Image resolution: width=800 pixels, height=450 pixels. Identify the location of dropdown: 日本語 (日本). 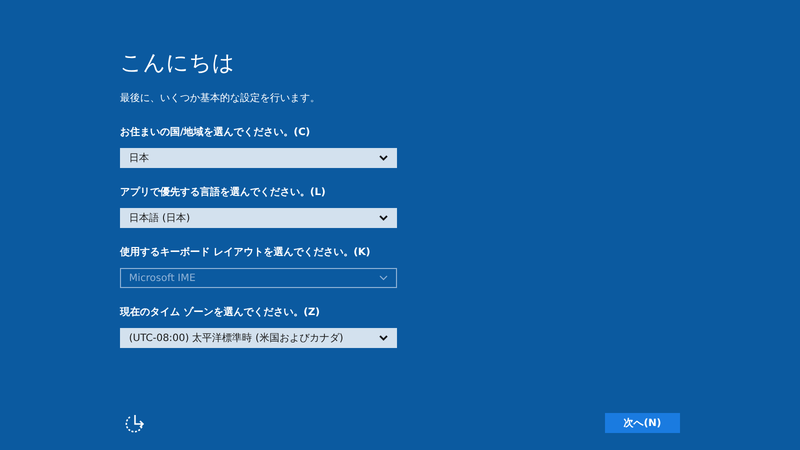
(258, 218).